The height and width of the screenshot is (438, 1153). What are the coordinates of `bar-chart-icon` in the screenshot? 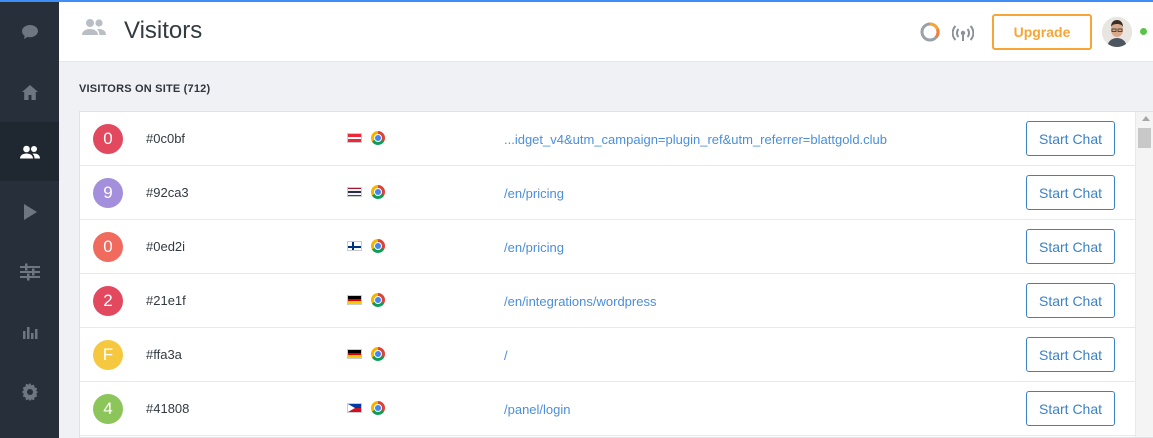 It's located at (29, 332).